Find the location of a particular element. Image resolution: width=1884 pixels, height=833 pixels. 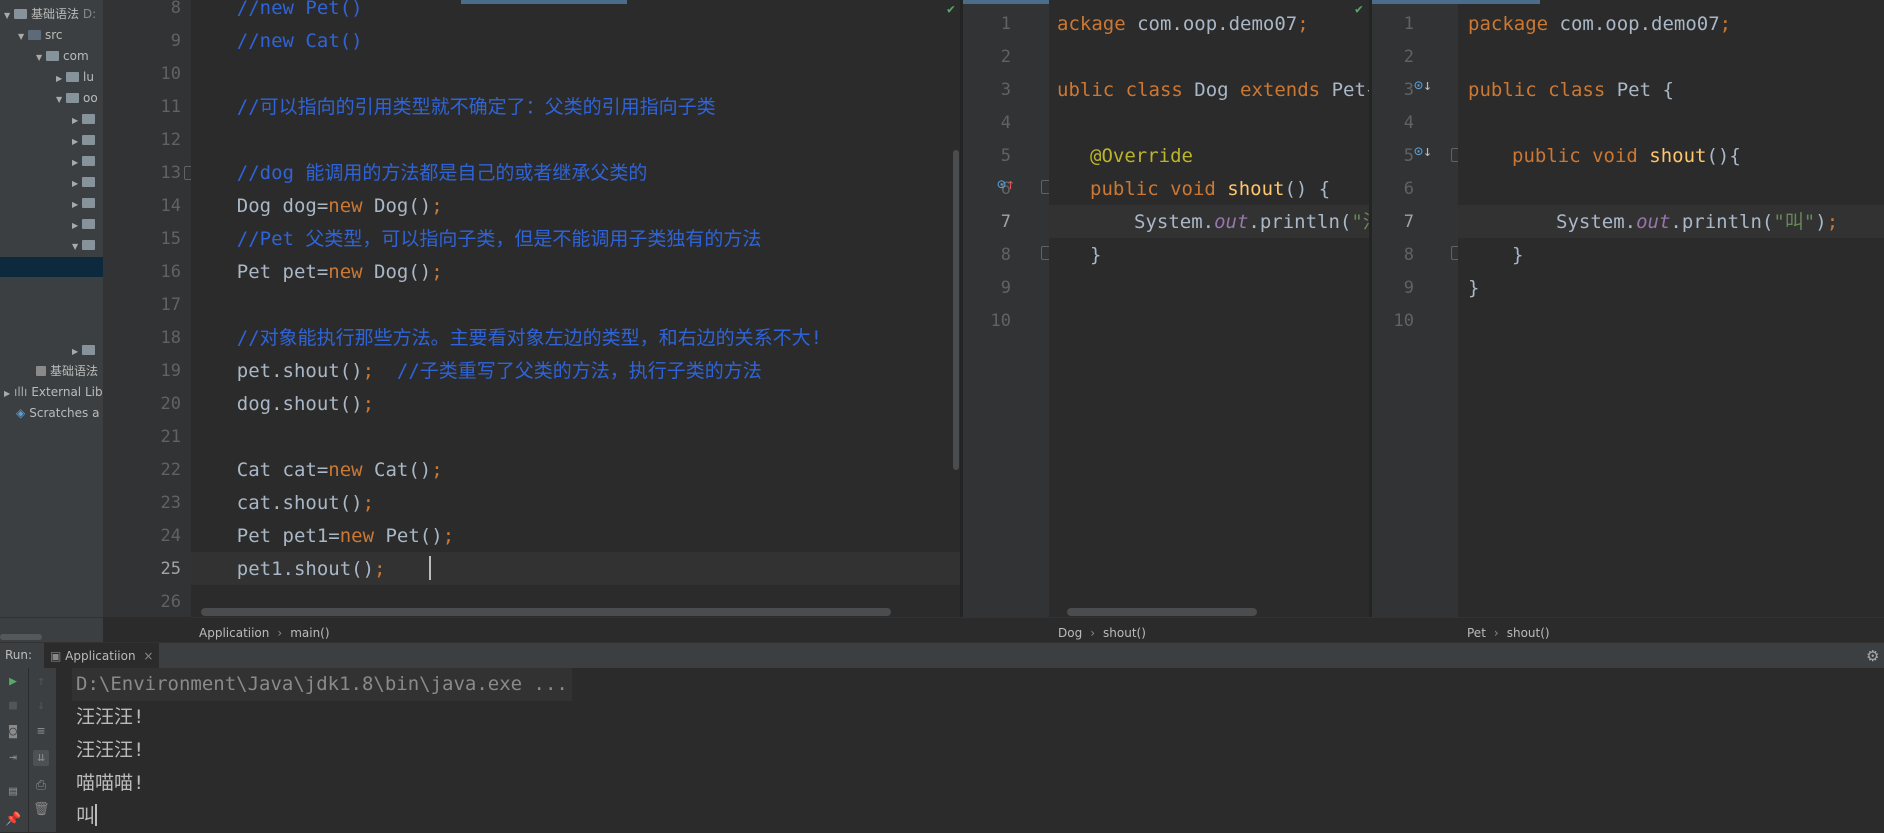

console-line: 叫 is located at coordinates (86, 816).